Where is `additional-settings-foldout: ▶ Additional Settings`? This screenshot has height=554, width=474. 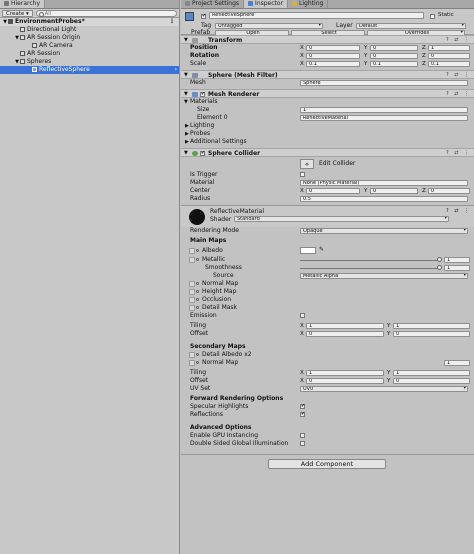 additional-settings-foldout: ▶ Additional Settings is located at coordinates (327, 142).